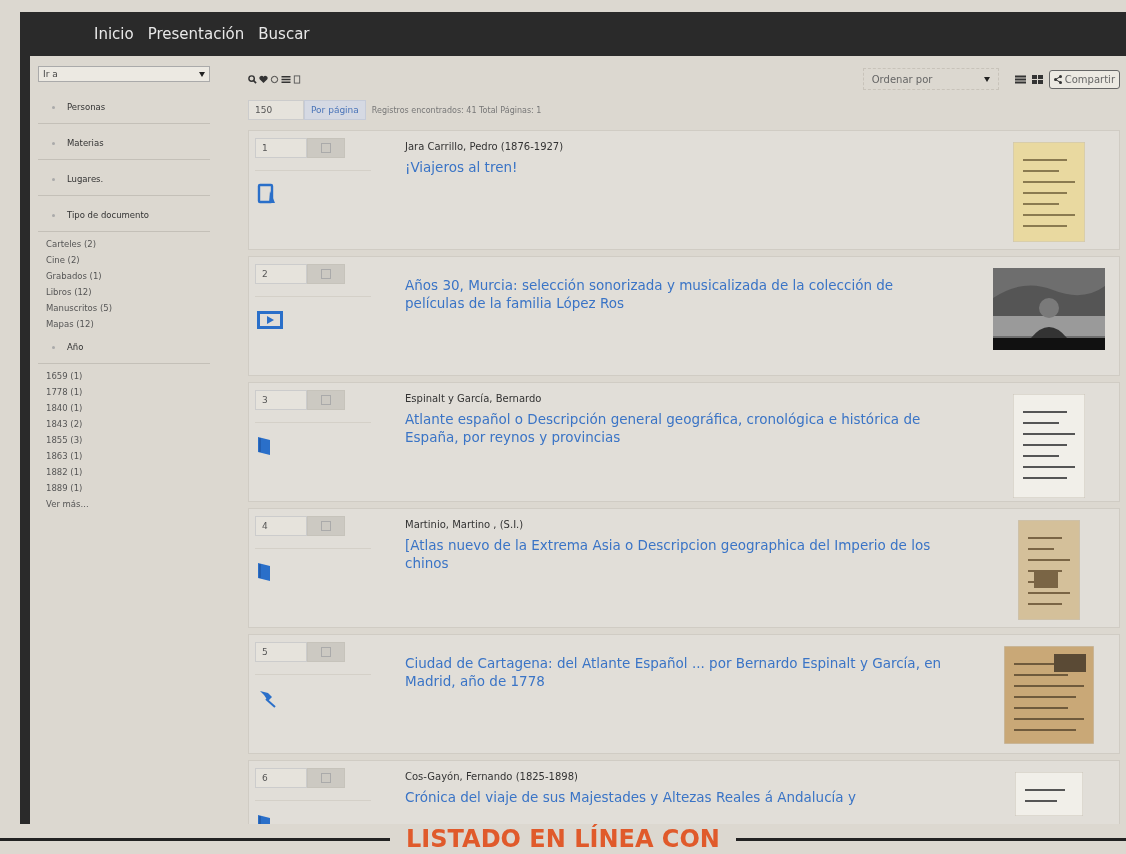 This screenshot has width=1126, height=854. I want to click on facet-header: Lugares., so click(124, 180).